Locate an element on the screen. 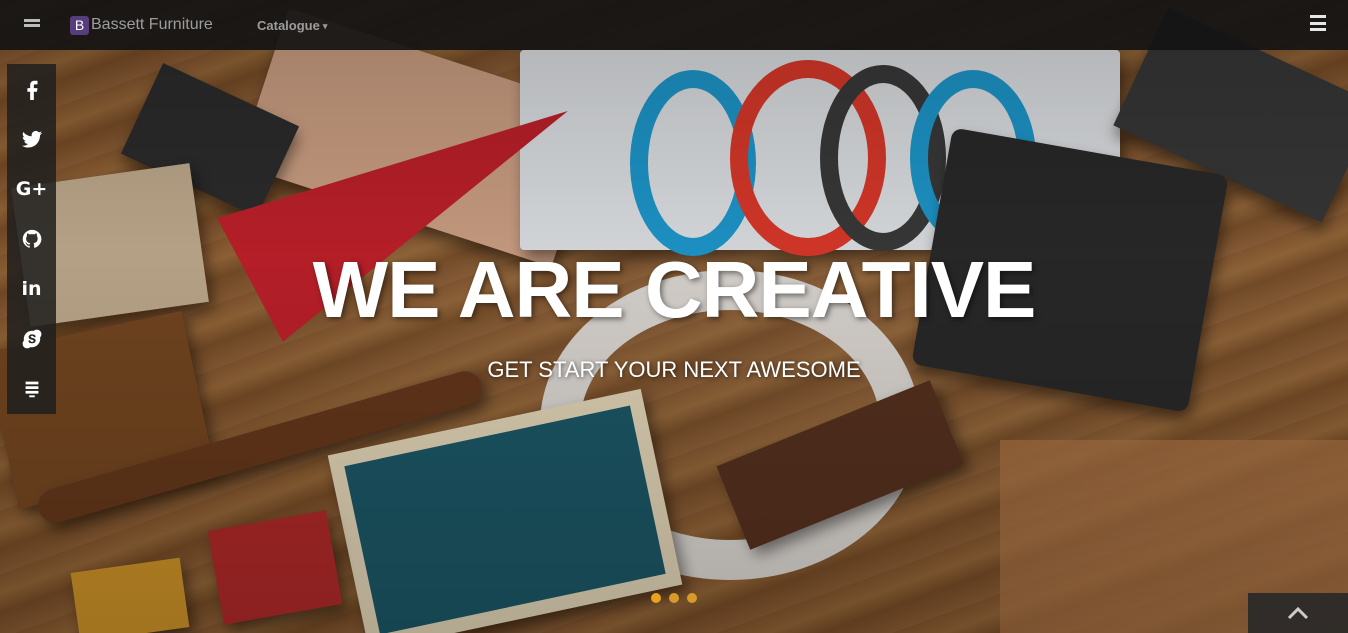 This screenshot has width=1348, height=633. facebook-link is located at coordinates (31, 89).